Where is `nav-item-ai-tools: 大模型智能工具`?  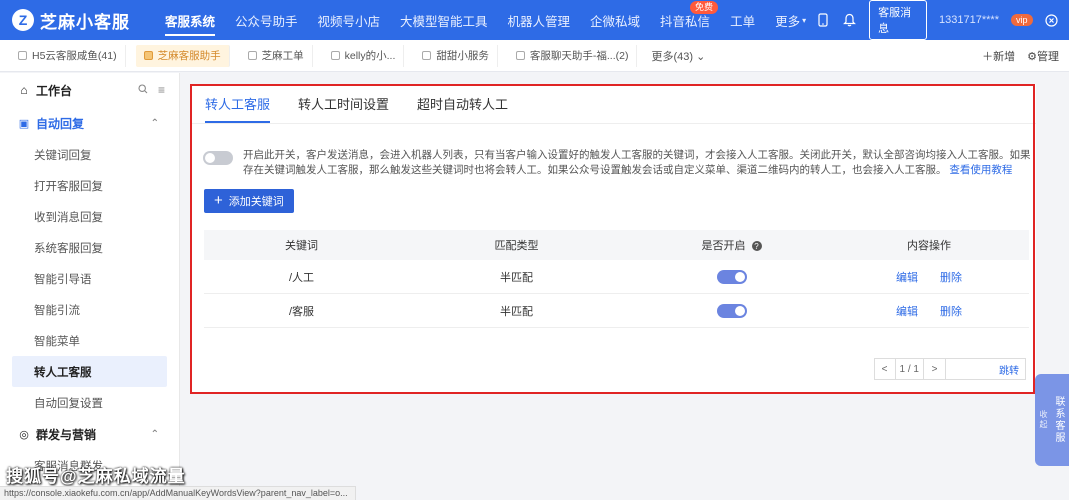
nav-item-ai-tools: 大模型智能工具 is located at coordinates (444, 20).